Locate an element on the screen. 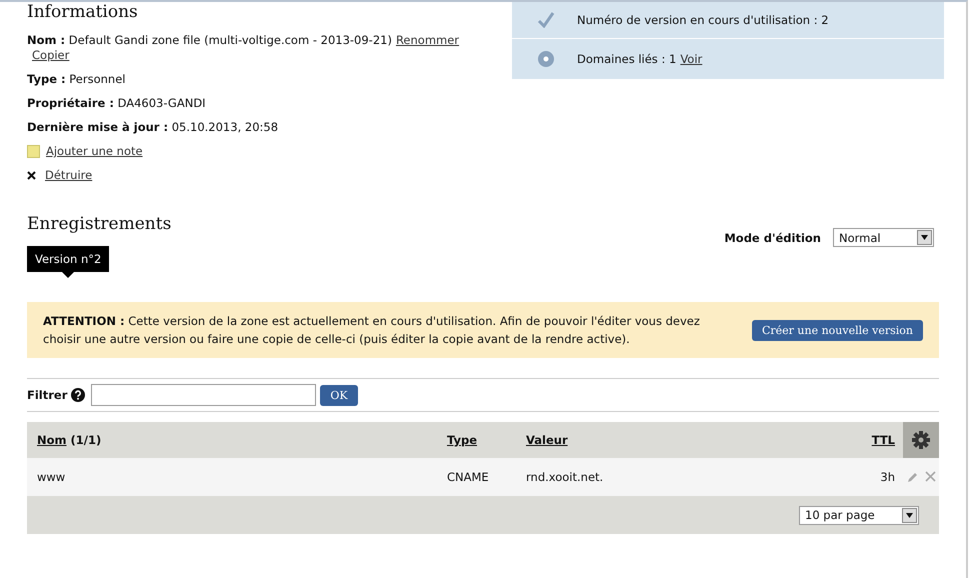 The width and height of the screenshot is (972, 578). close-icon is located at coordinates (31, 175).